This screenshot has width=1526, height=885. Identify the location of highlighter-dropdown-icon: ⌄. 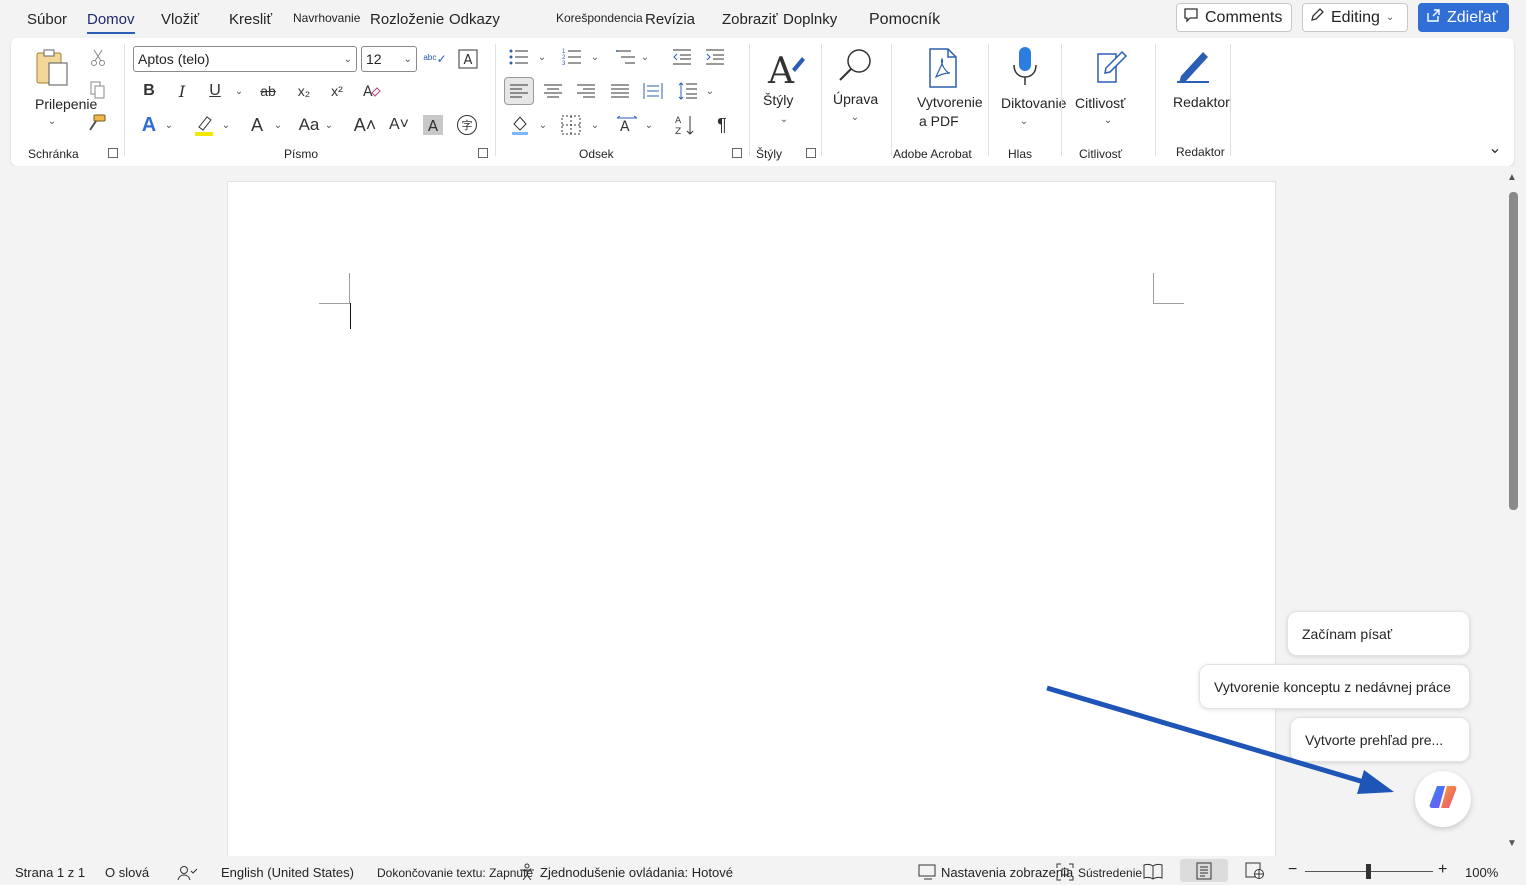
(226, 125).